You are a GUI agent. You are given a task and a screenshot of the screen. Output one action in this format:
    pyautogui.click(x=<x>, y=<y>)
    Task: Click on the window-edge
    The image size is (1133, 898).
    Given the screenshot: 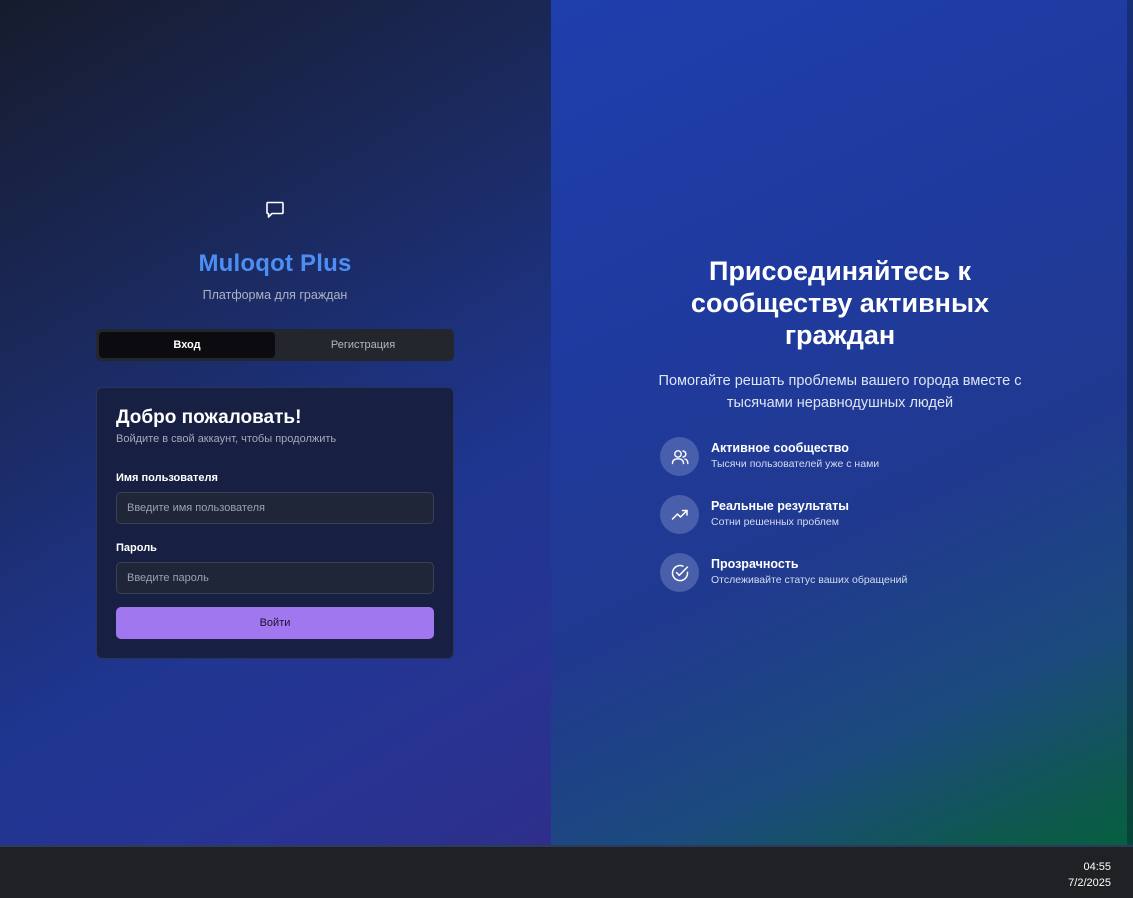 What is the action you would take?
    pyautogui.click(x=1130, y=422)
    